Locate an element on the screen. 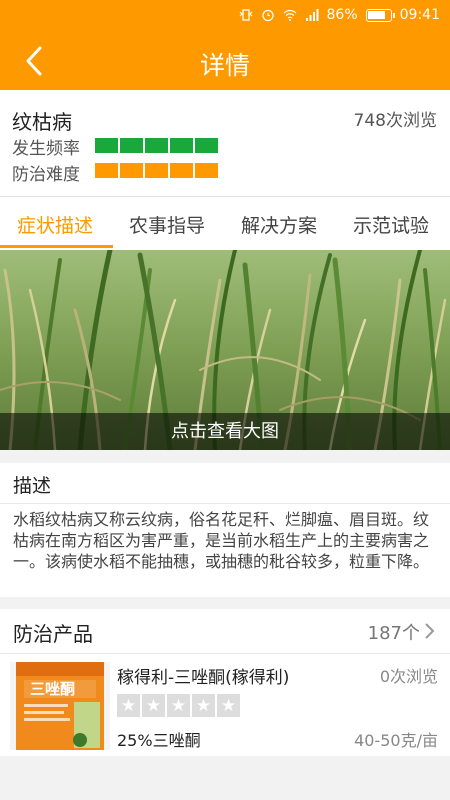 Image resolution: width=450 pixels, height=800 pixels. page-title: 详情 is located at coordinates (224, 65).